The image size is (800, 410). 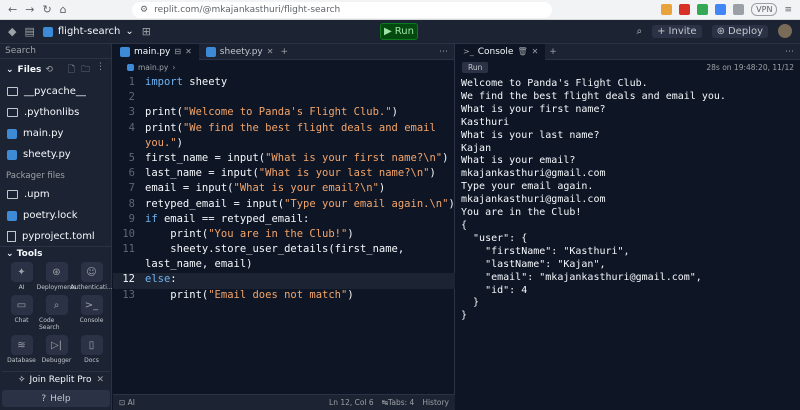 I want to click on replit-logo-icon: ◆, so click(x=12, y=31).